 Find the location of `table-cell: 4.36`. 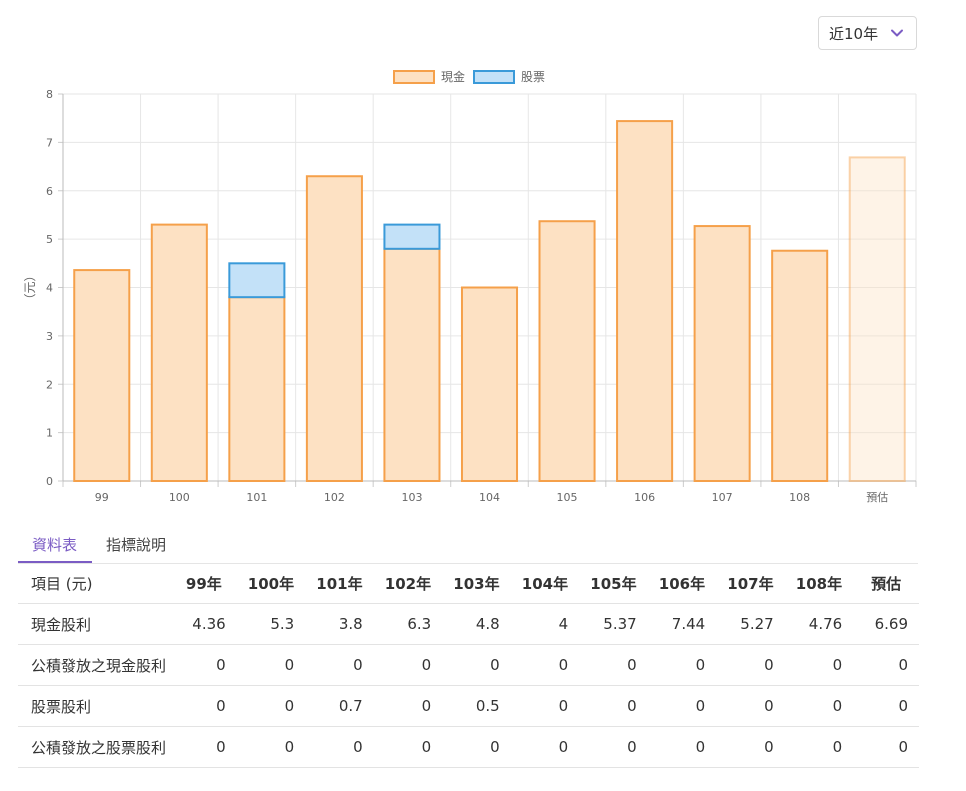

table-cell: 4.36 is located at coordinates (204, 624).